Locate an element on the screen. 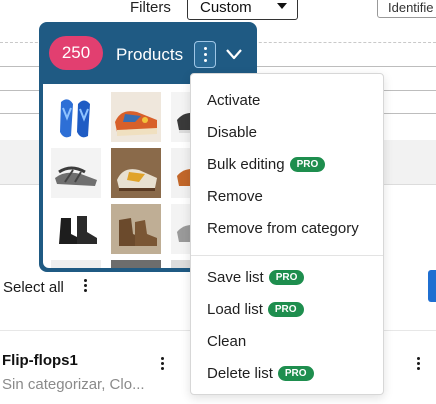 This screenshot has height=404, width=436. menu-item-clean: Clean is located at coordinates (226, 341).